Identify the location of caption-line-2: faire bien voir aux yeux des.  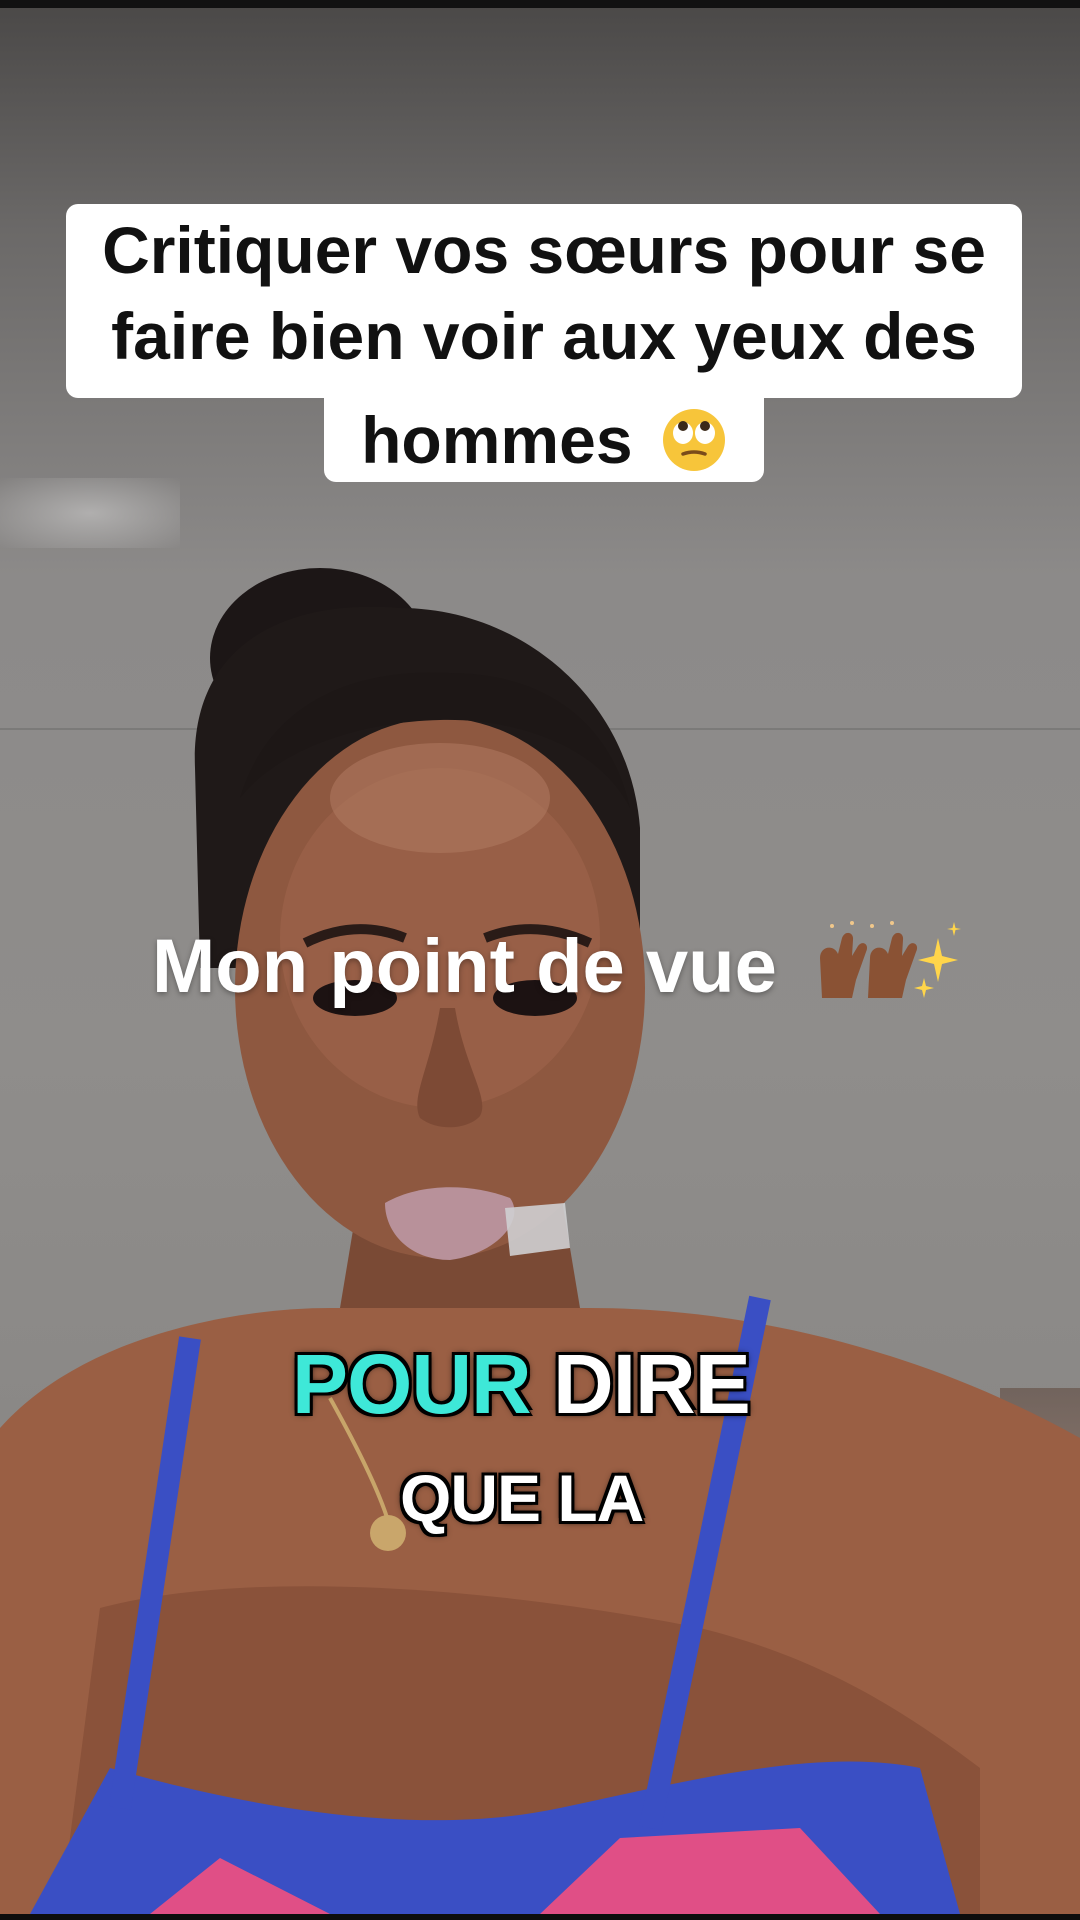
(544, 344).